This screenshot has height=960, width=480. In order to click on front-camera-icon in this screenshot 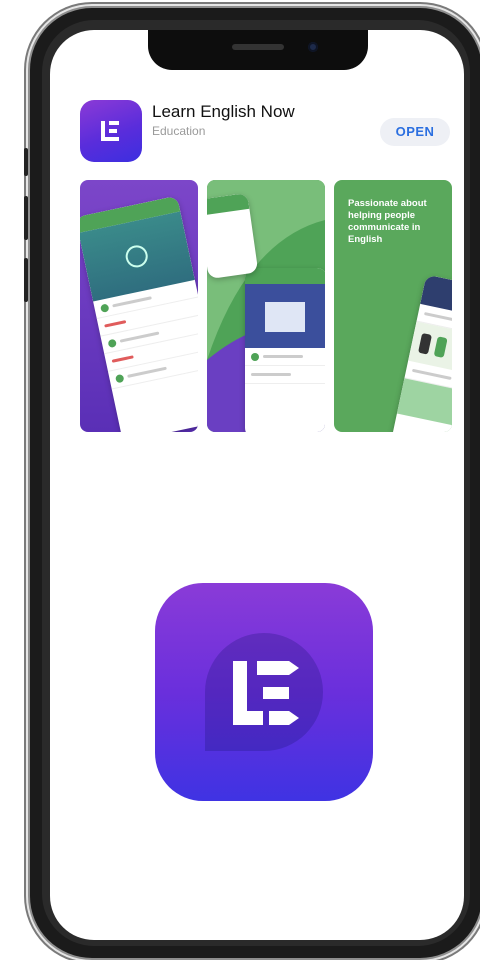, I will do `click(313, 47)`.